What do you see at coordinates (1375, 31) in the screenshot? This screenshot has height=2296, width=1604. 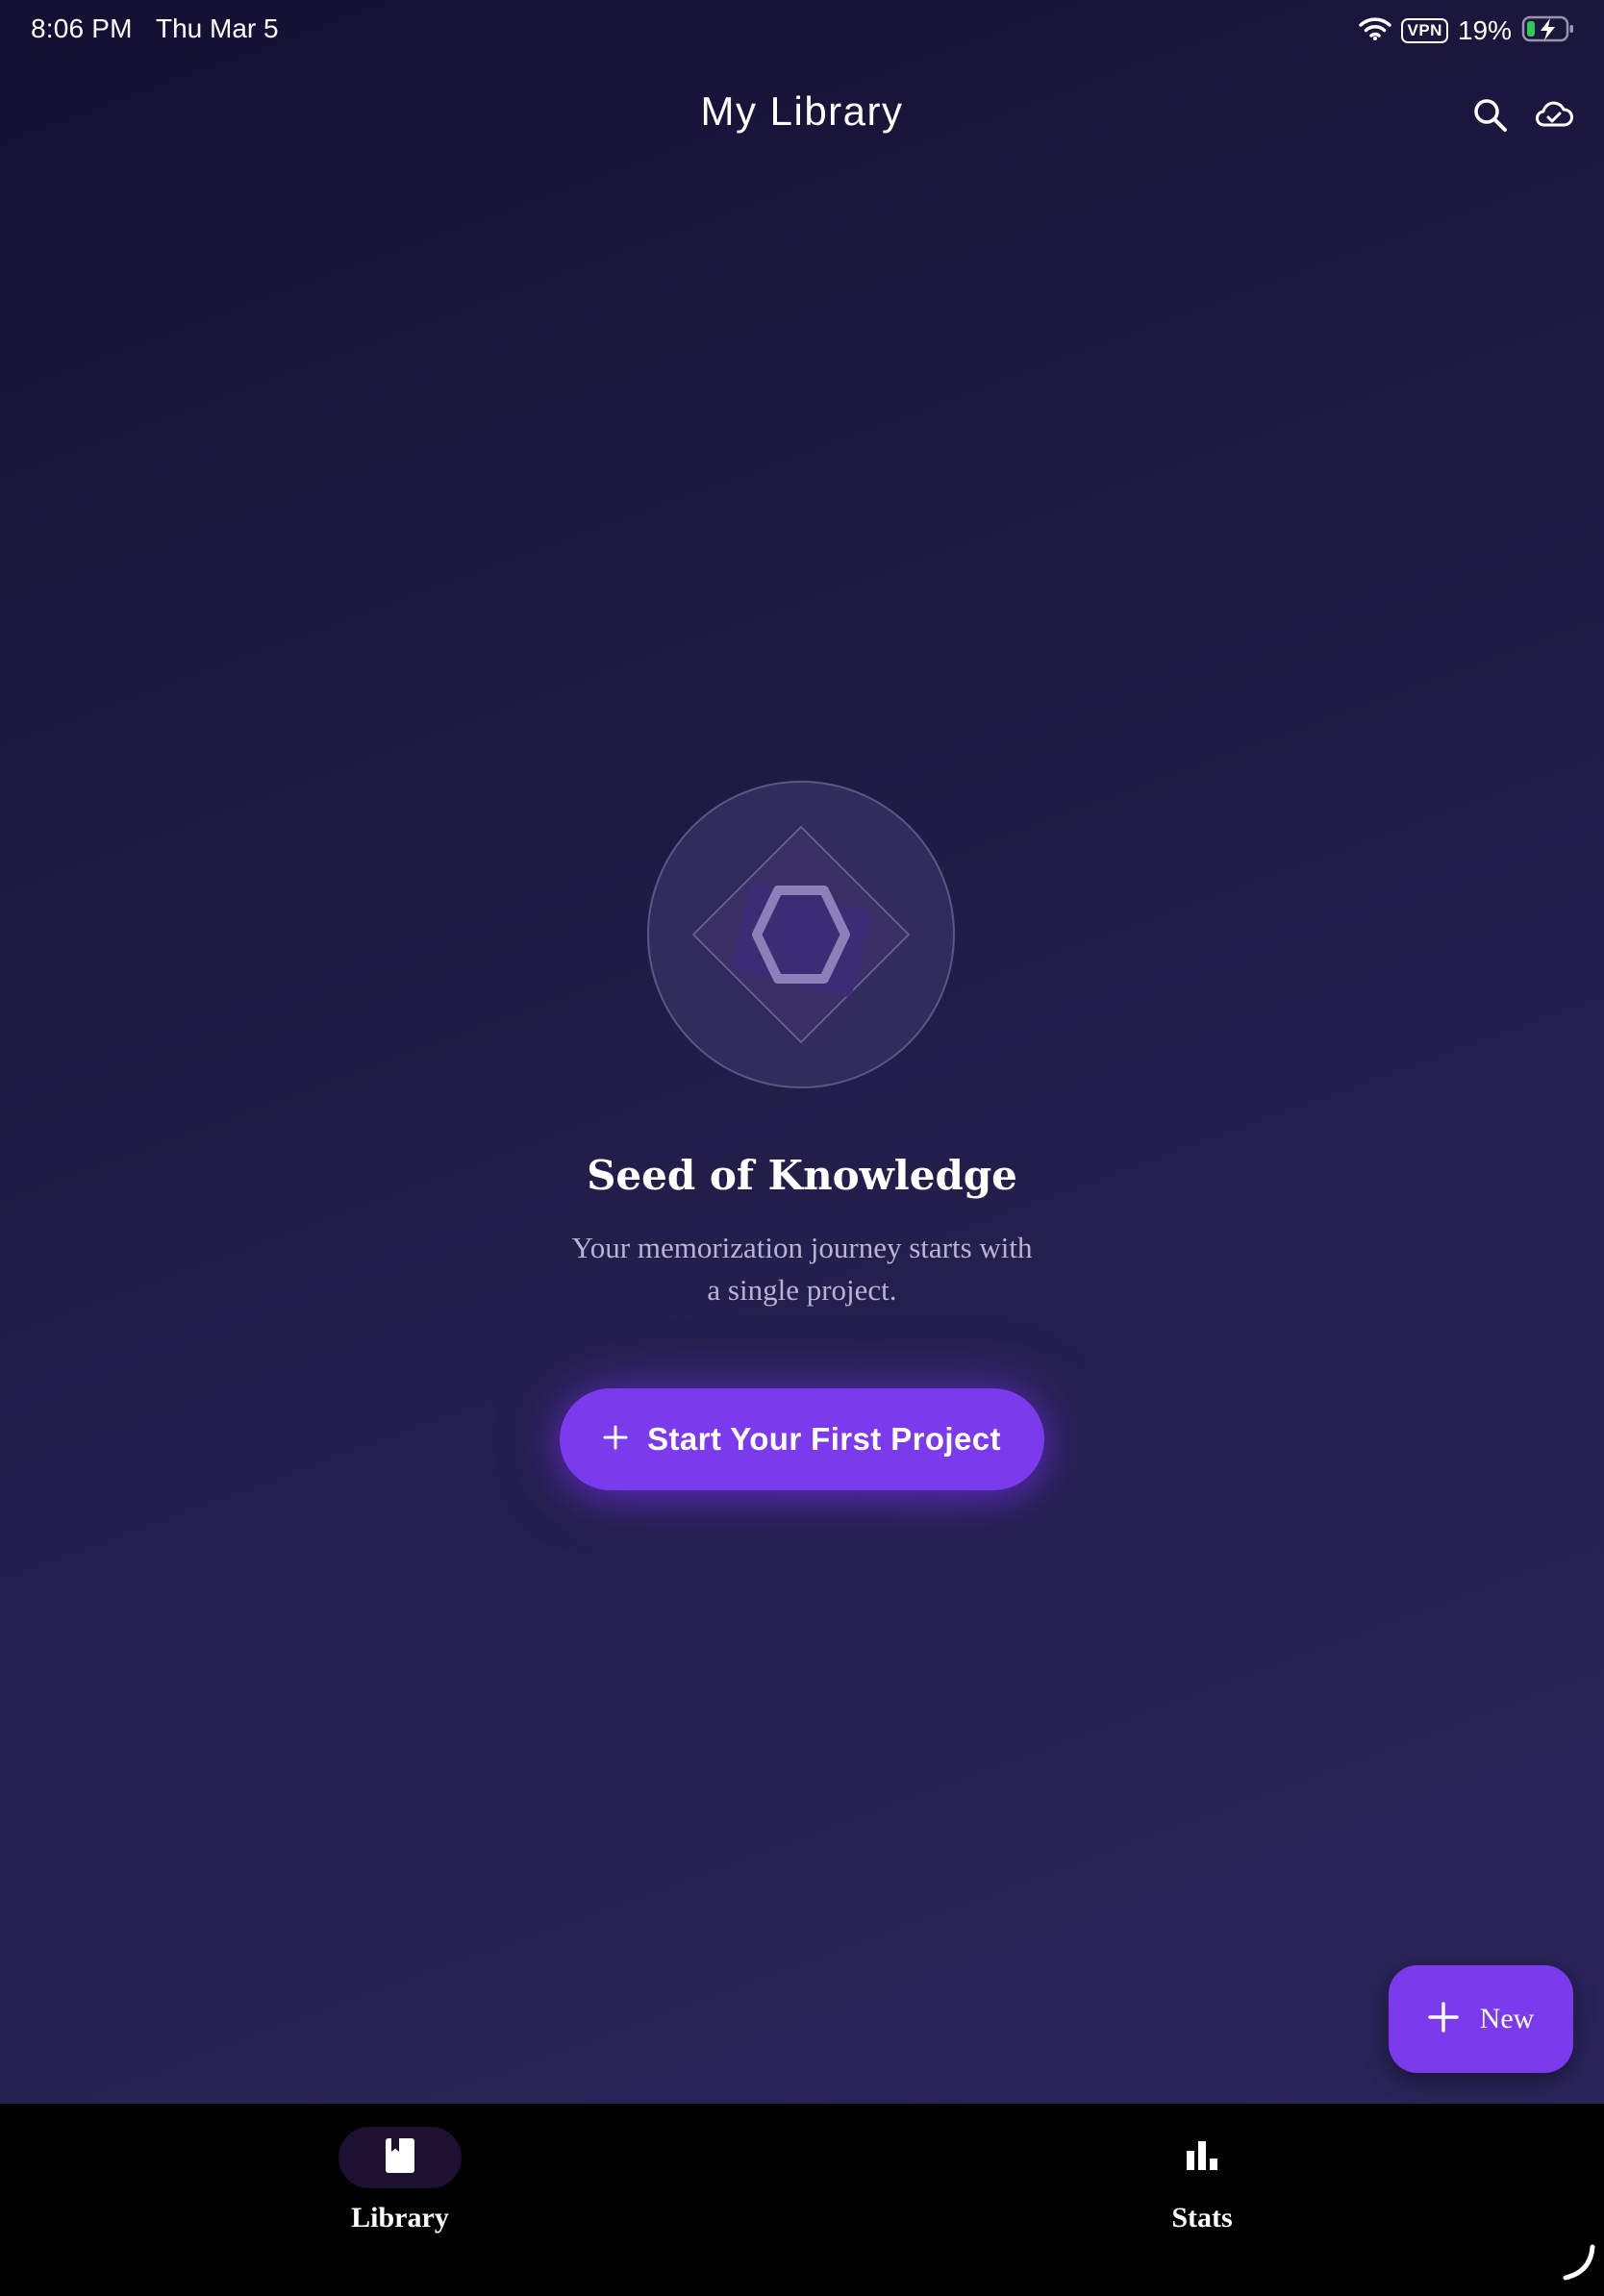 I see `wifi-icon` at bounding box center [1375, 31].